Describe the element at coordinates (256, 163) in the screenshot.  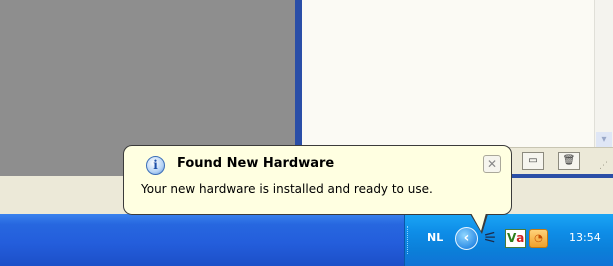
I see `balloon-title: Found New Hardware` at that location.